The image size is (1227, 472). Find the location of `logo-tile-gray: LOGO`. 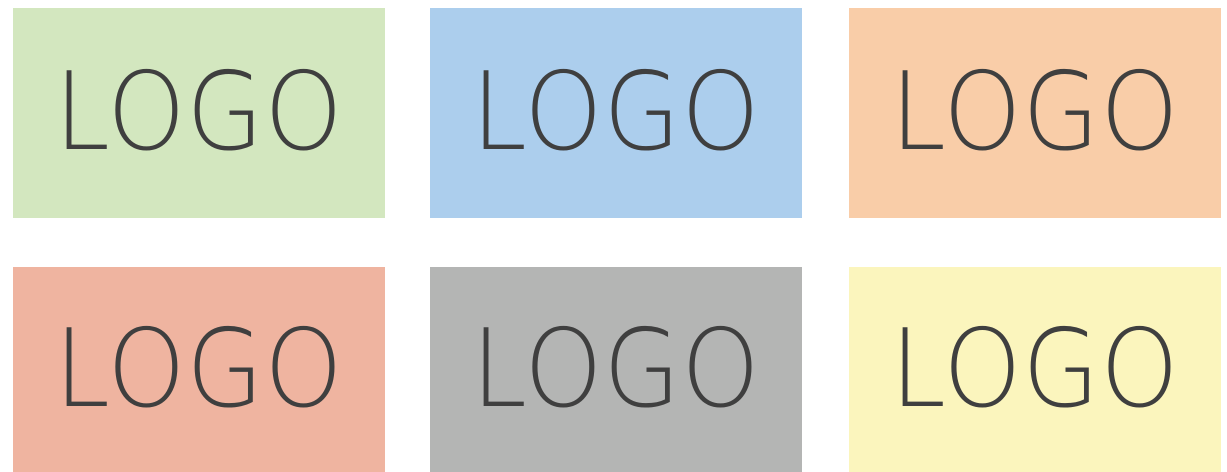

logo-tile-gray: LOGO is located at coordinates (616, 369).